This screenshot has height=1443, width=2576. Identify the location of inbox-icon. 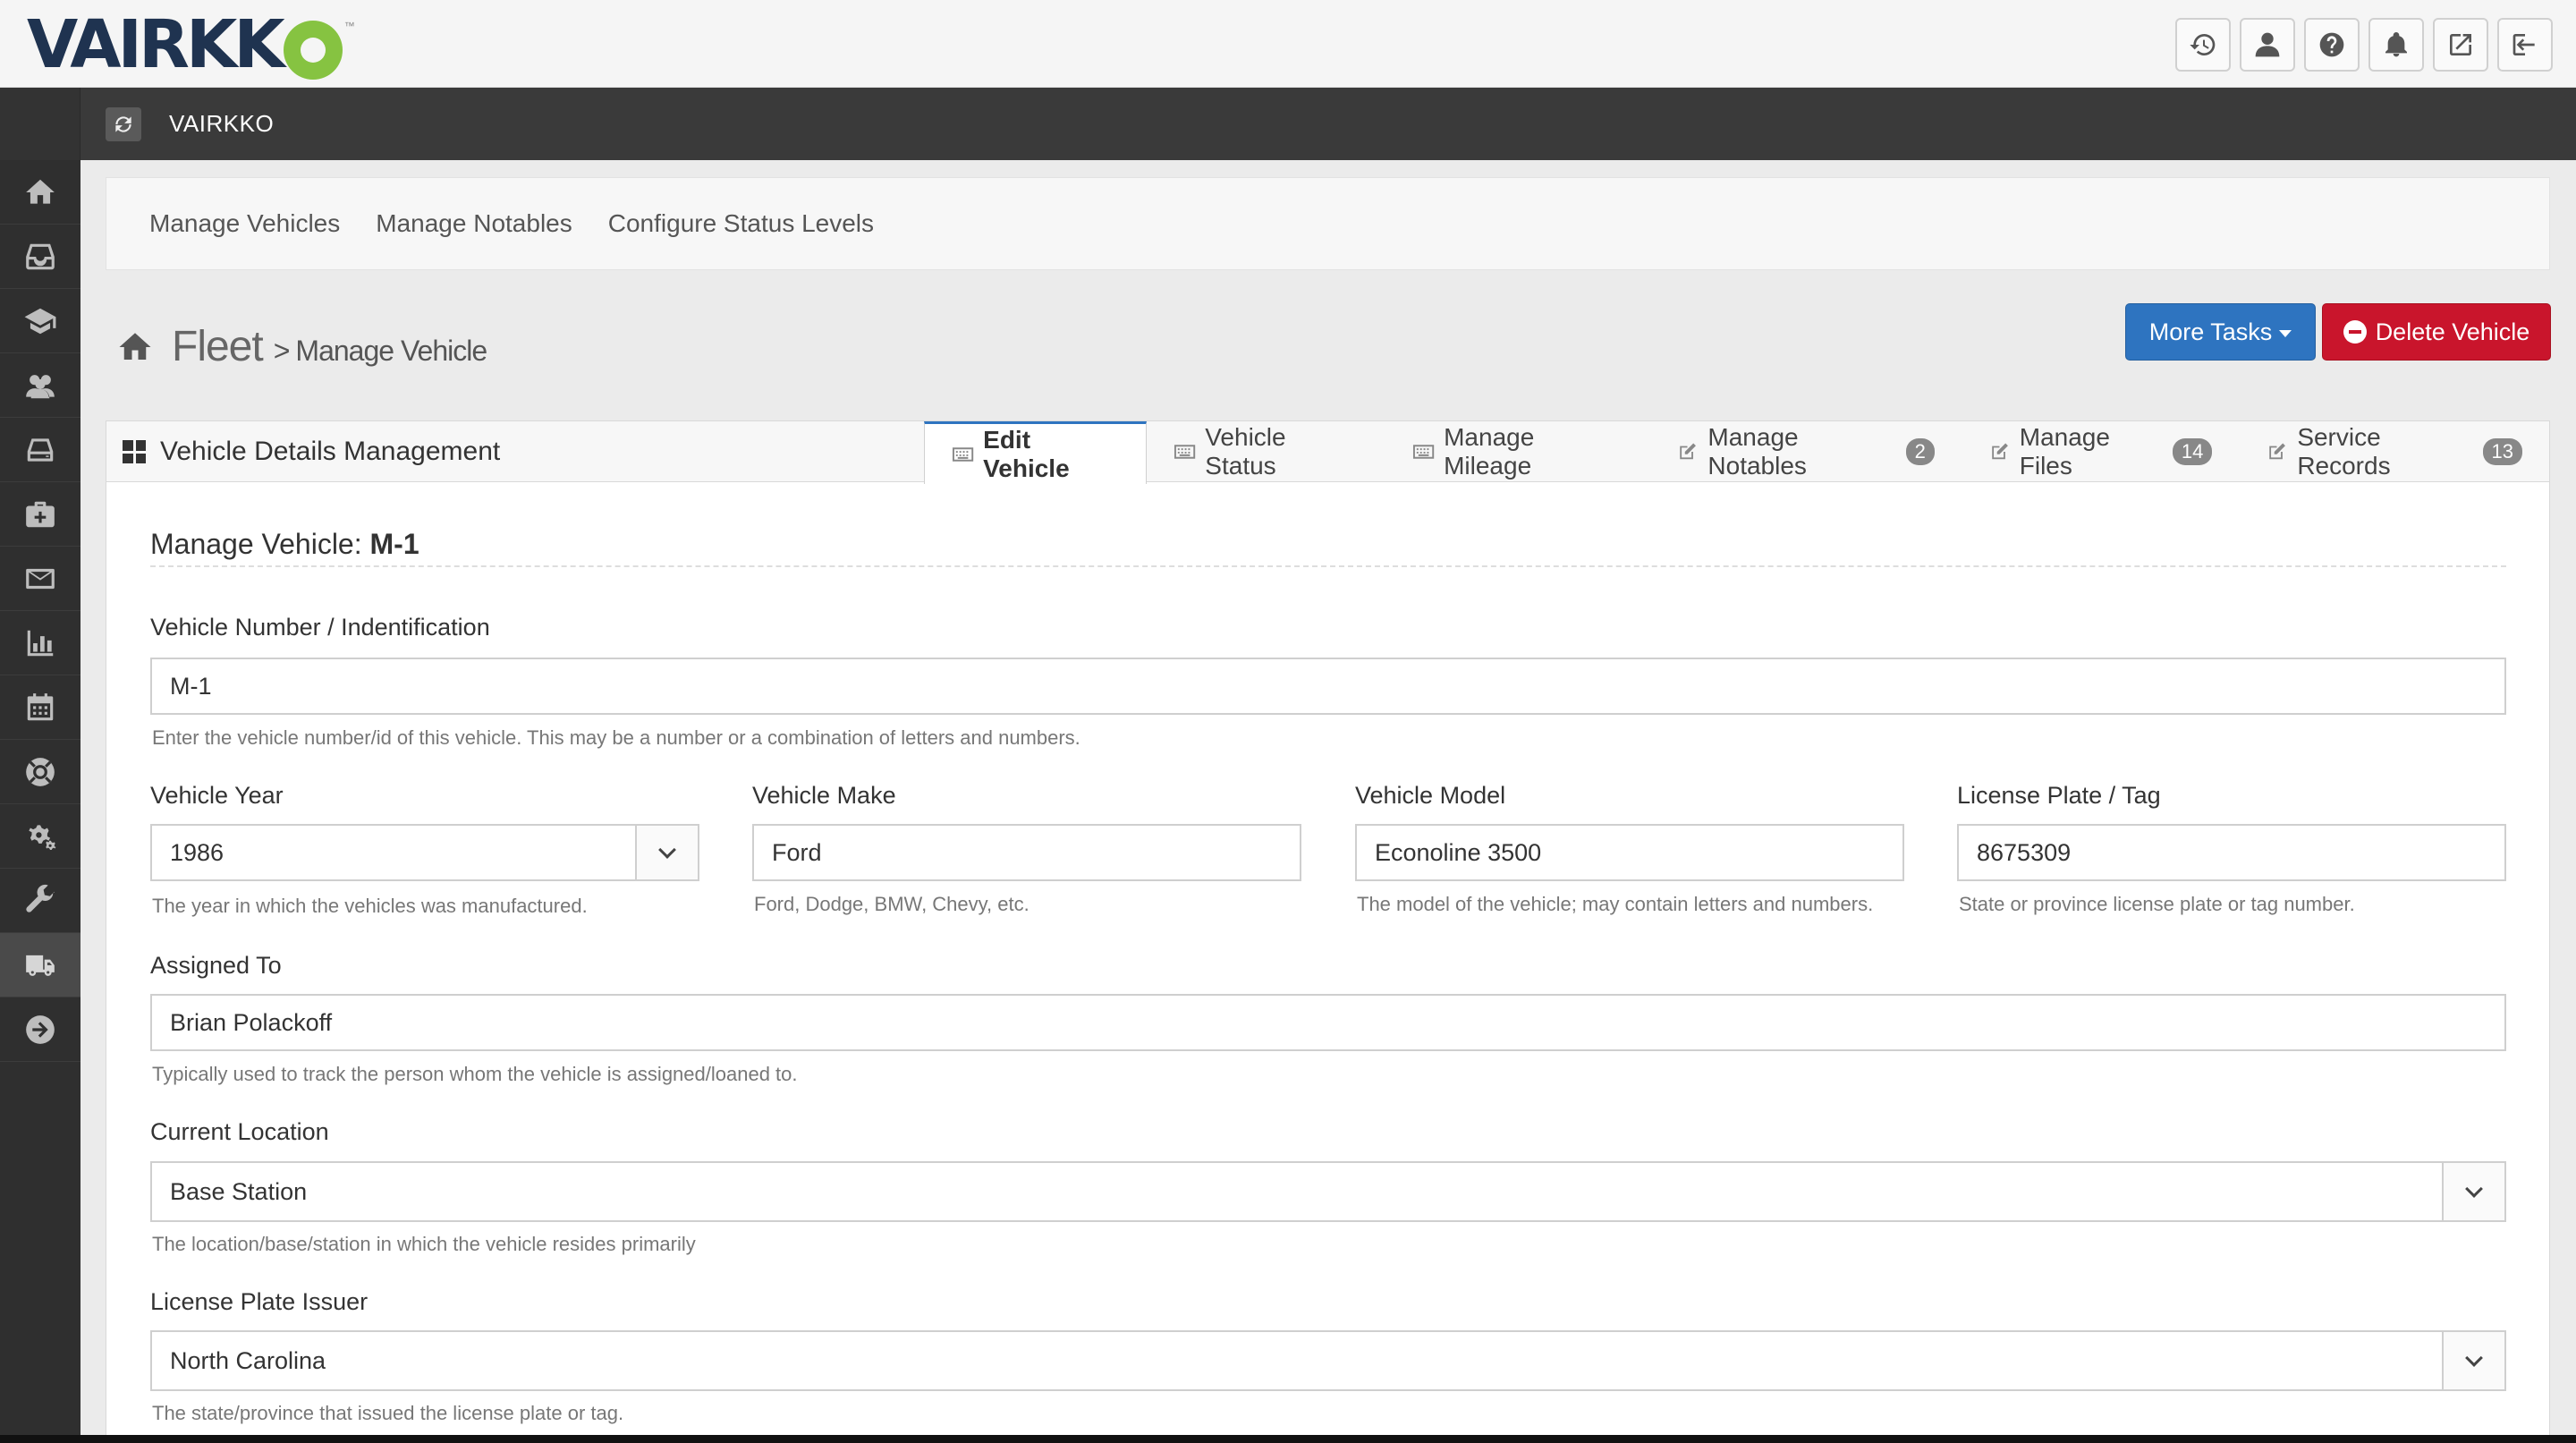
(40, 256).